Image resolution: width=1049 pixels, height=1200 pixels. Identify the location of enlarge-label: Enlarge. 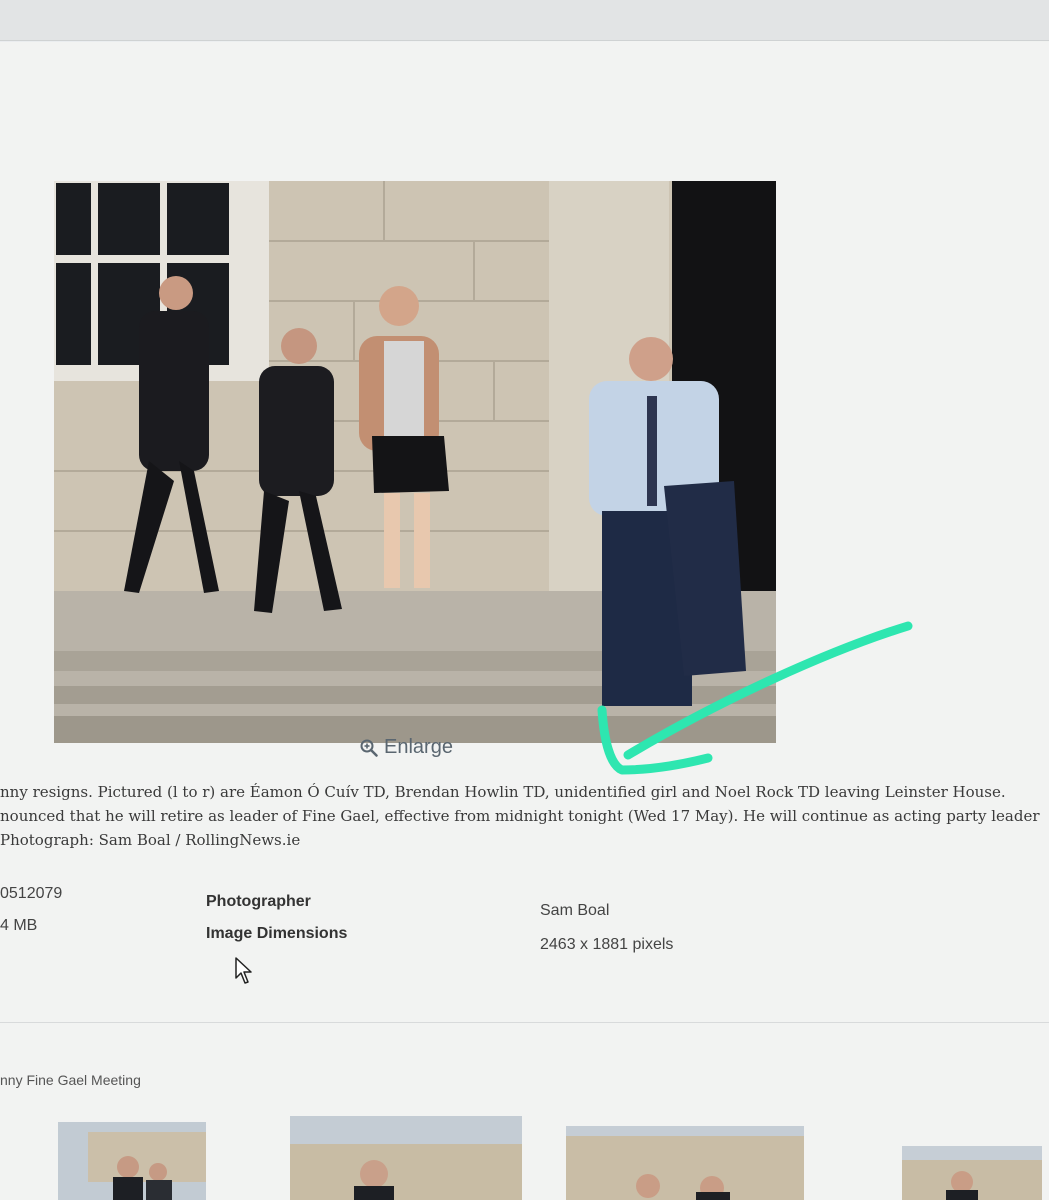
(418, 747).